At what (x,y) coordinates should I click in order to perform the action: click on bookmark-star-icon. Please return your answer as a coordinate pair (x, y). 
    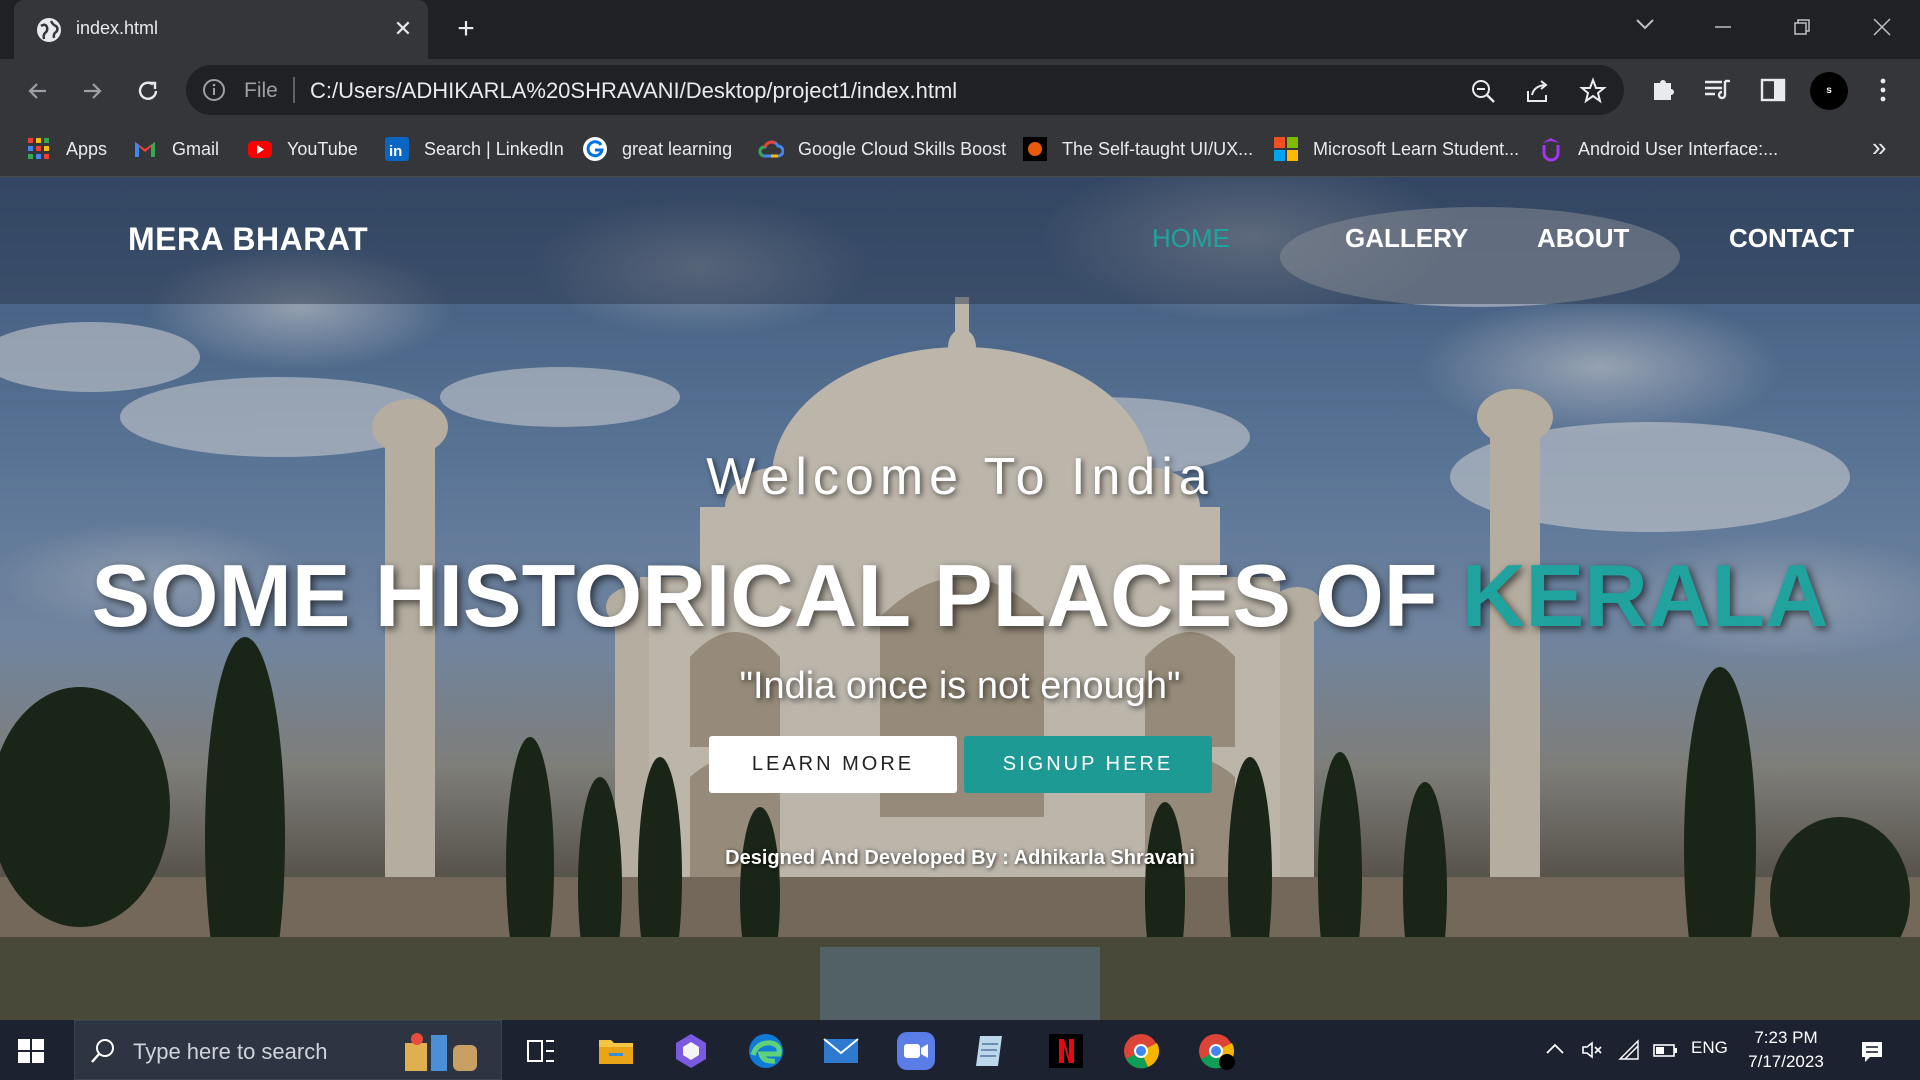
    Looking at the image, I should click on (1593, 91).